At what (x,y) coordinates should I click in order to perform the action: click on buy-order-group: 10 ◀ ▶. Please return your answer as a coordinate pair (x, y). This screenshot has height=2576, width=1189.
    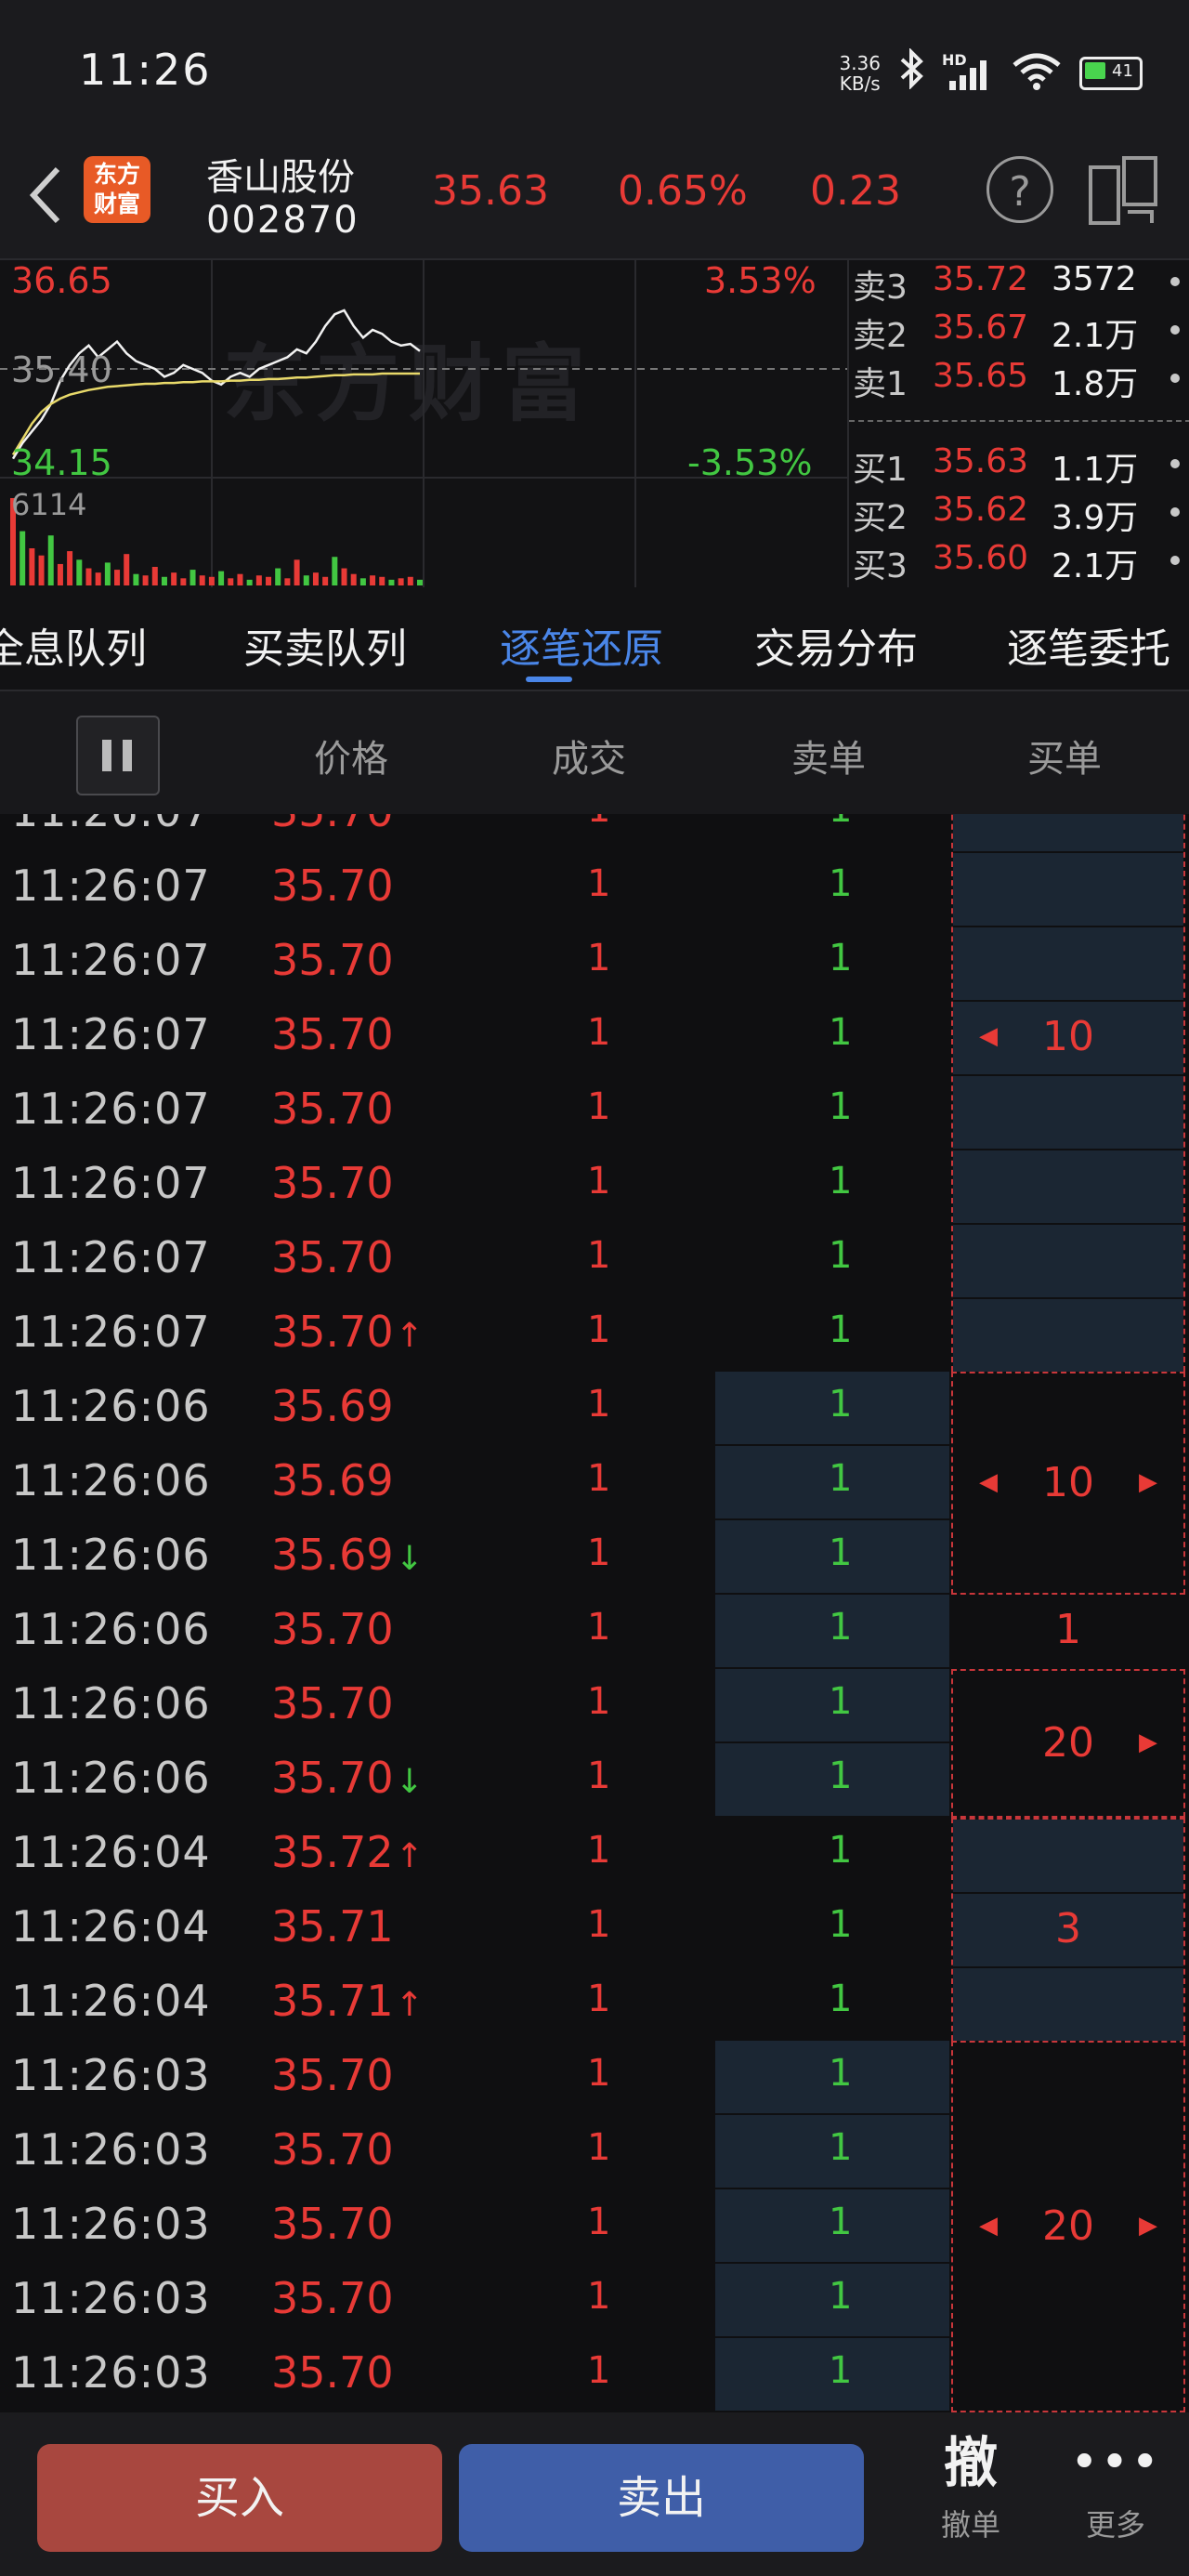
    Looking at the image, I should click on (1068, 1483).